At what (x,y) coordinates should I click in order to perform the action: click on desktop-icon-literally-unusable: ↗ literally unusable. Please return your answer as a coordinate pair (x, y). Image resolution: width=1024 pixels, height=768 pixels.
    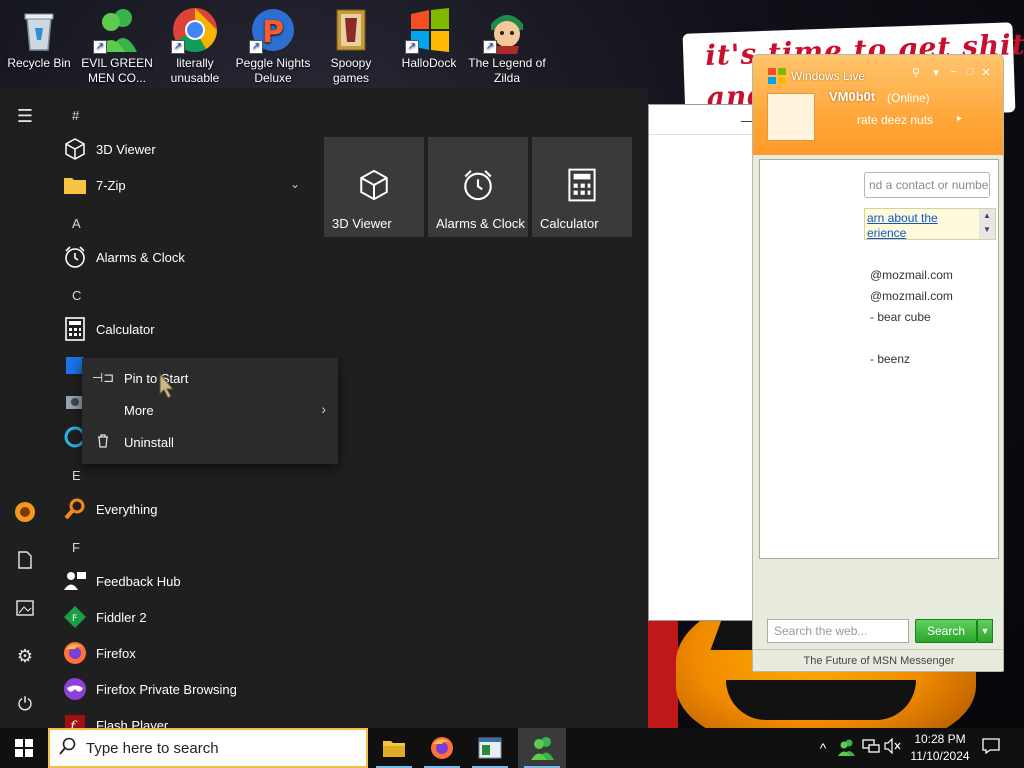
    Looking at the image, I should click on (195, 46).